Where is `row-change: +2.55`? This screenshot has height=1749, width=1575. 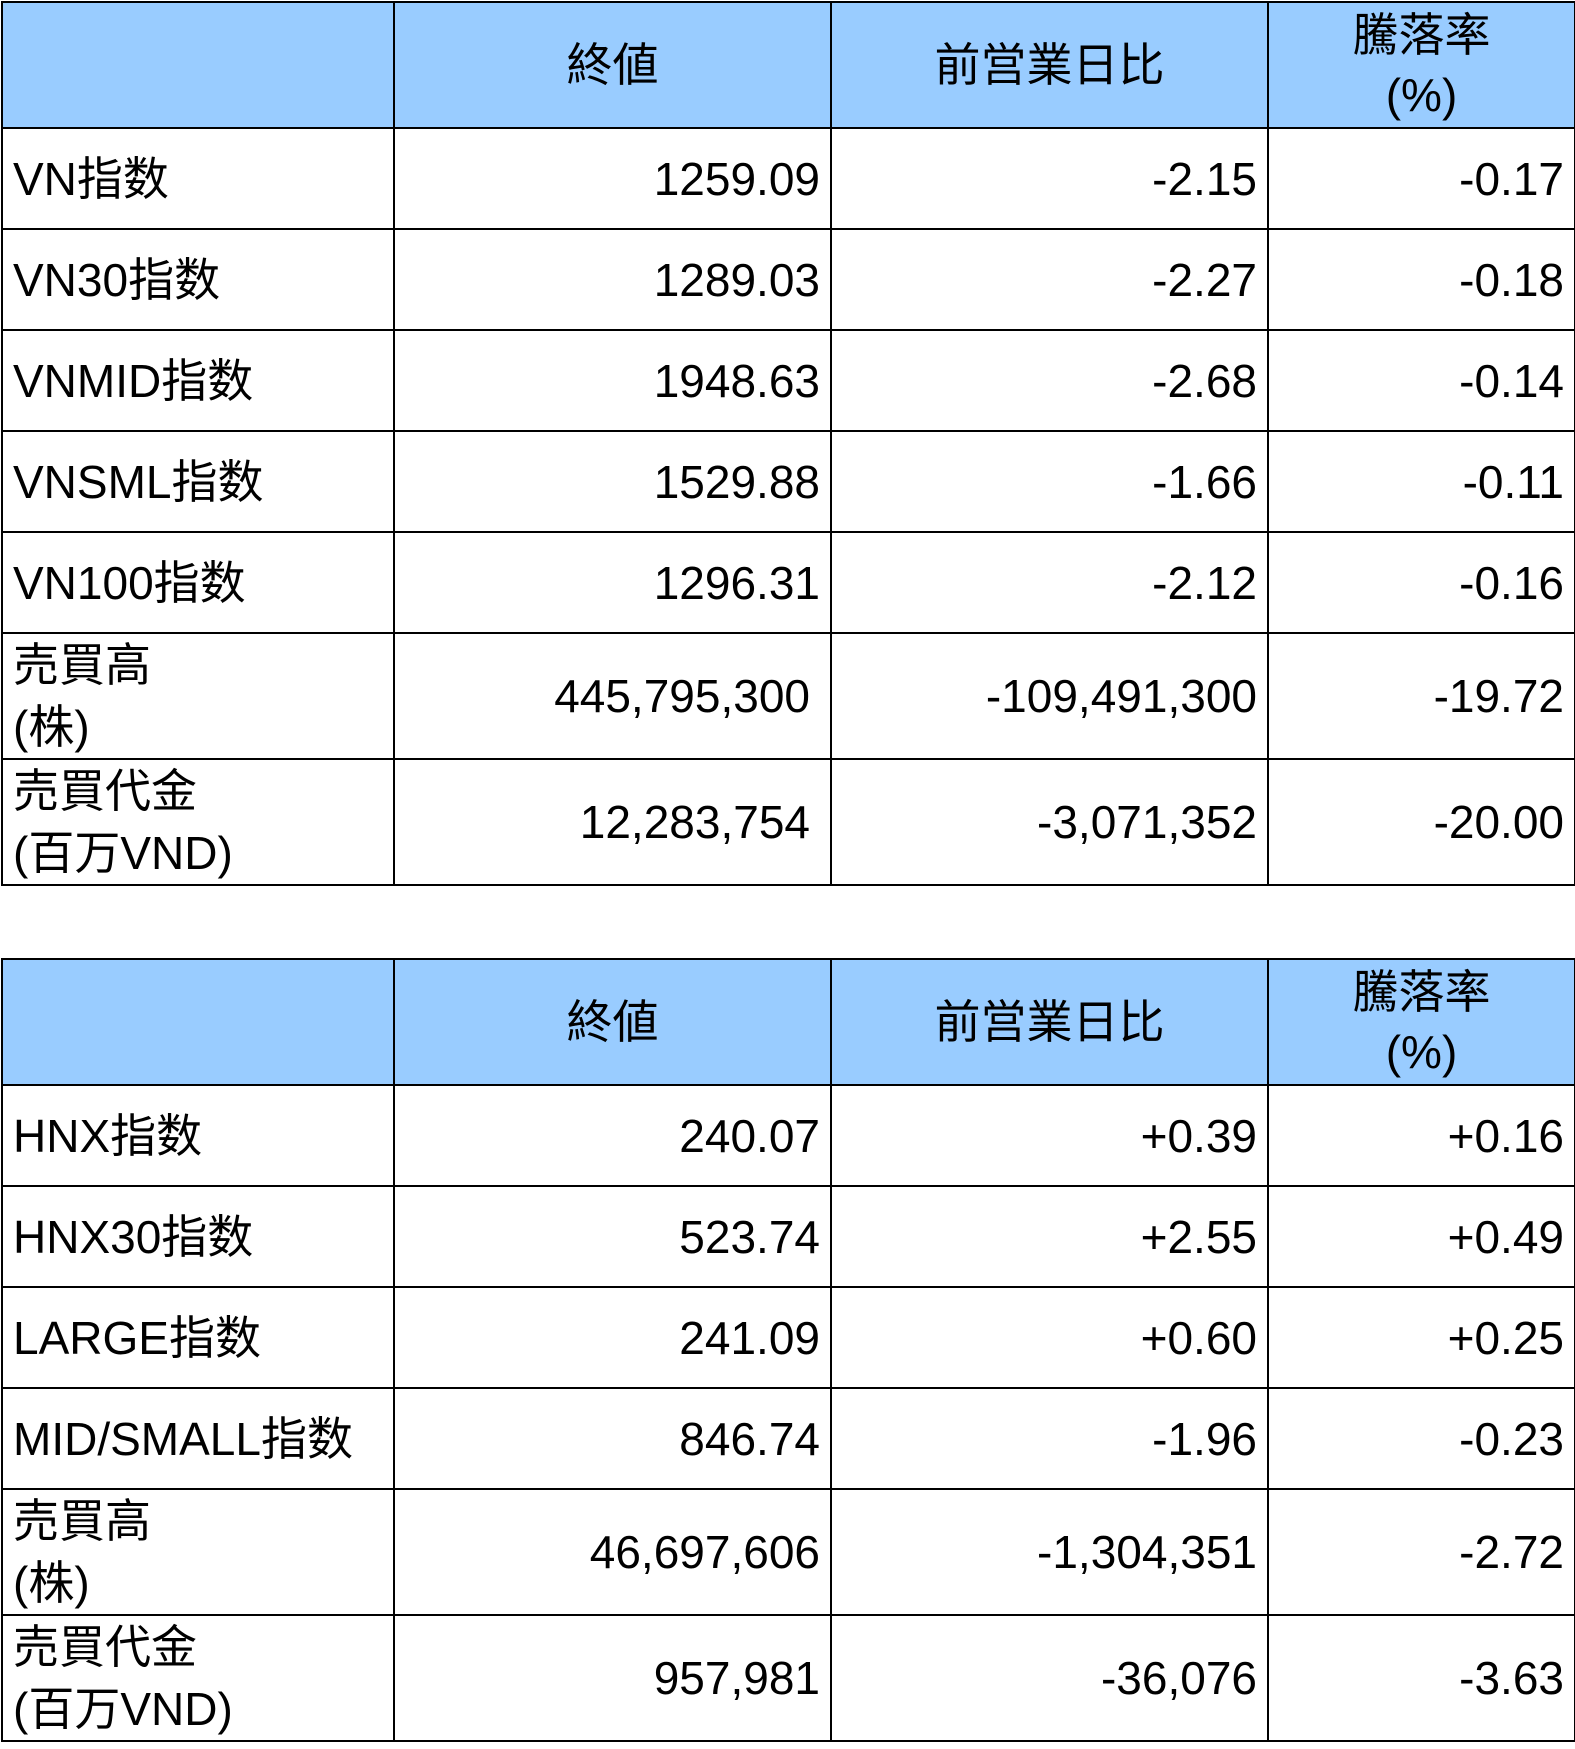
row-change: +2.55 is located at coordinates (1049, 1236).